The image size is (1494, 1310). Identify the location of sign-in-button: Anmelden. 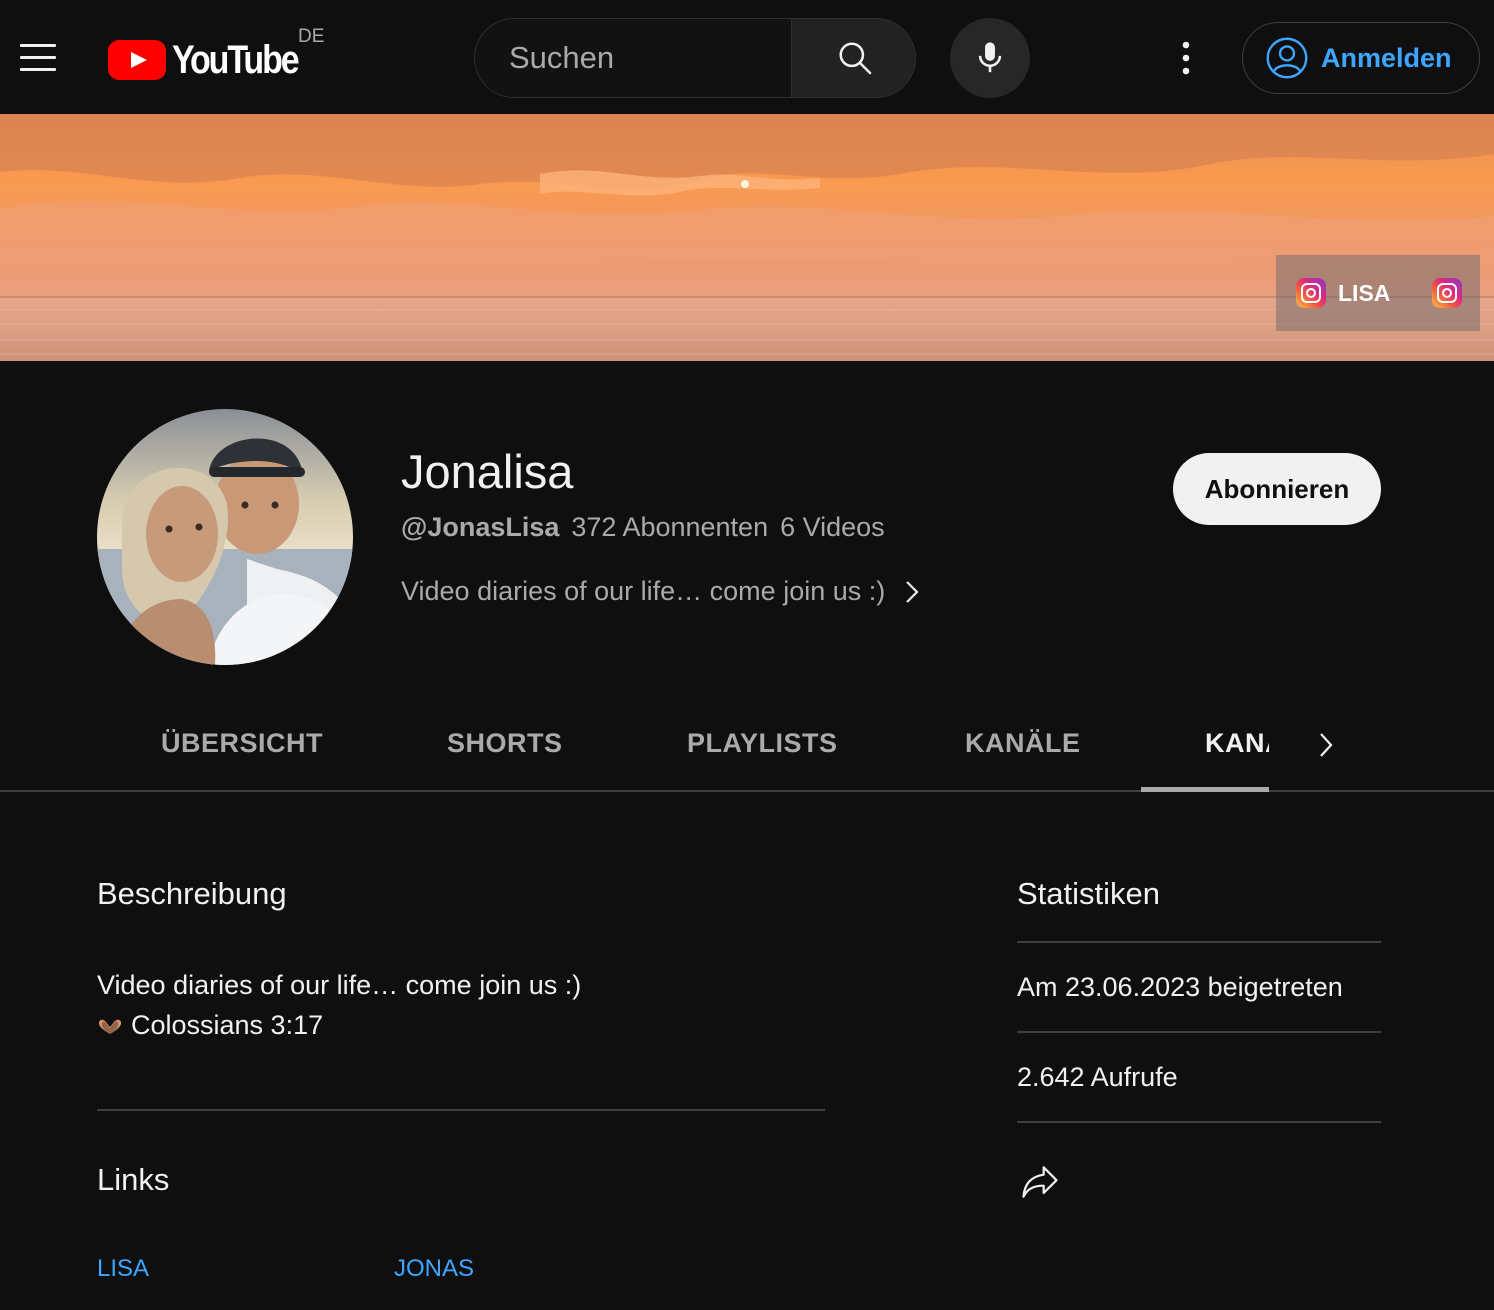
(1361, 58).